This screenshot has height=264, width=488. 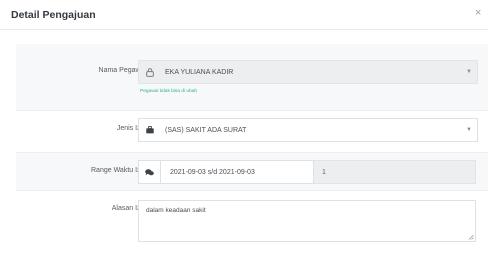 What do you see at coordinates (471, 237) in the screenshot?
I see `resize-handle-icon` at bounding box center [471, 237].